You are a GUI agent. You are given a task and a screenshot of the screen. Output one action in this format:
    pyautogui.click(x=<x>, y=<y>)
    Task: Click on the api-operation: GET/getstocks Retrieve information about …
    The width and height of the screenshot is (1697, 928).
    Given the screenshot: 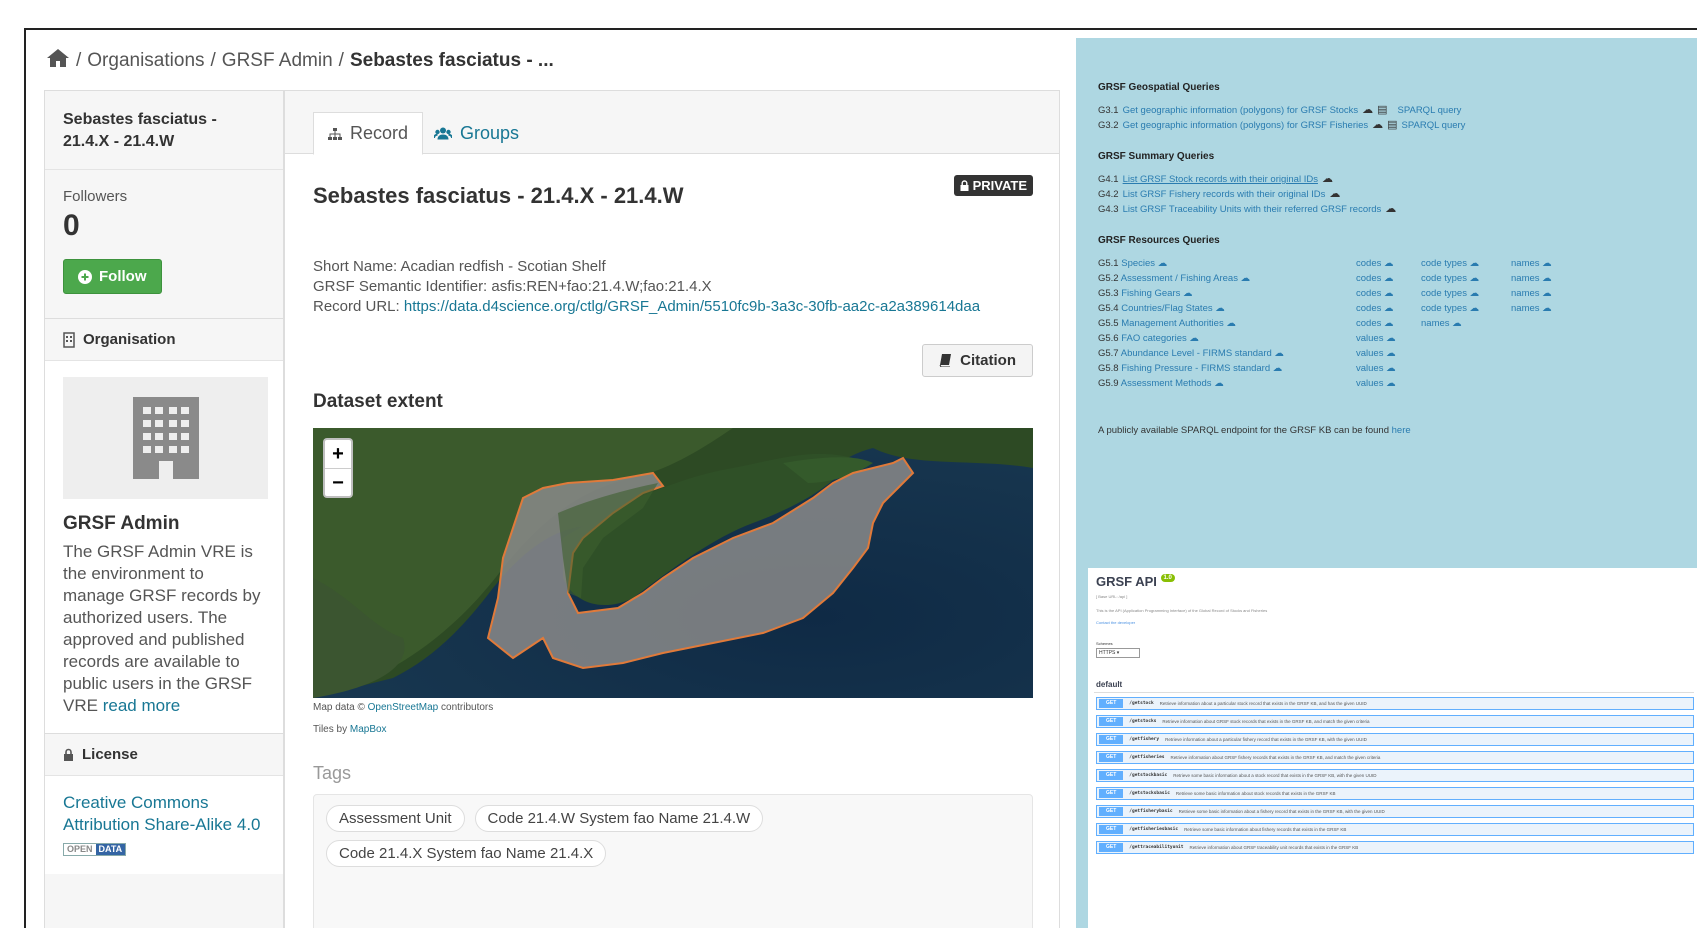 What is the action you would take?
    pyautogui.click(x=1395, y=721)
    